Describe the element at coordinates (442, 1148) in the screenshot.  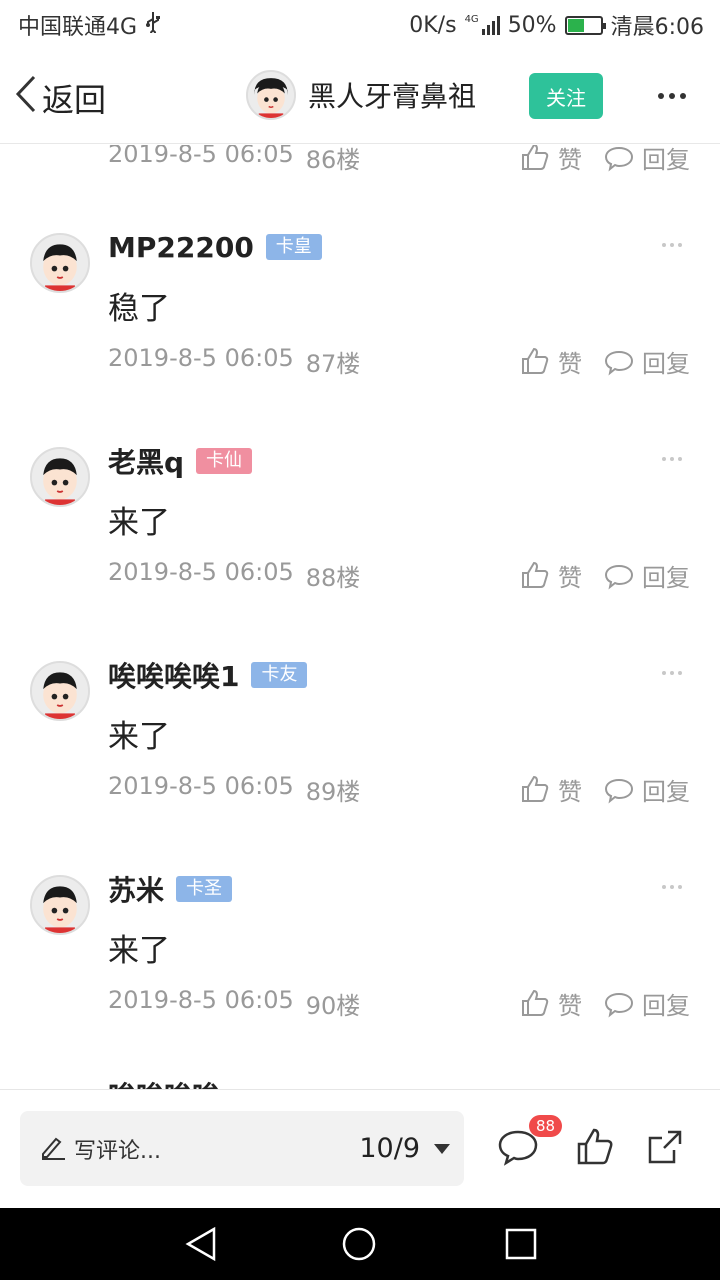
I see `caret-down-icon` at that location.